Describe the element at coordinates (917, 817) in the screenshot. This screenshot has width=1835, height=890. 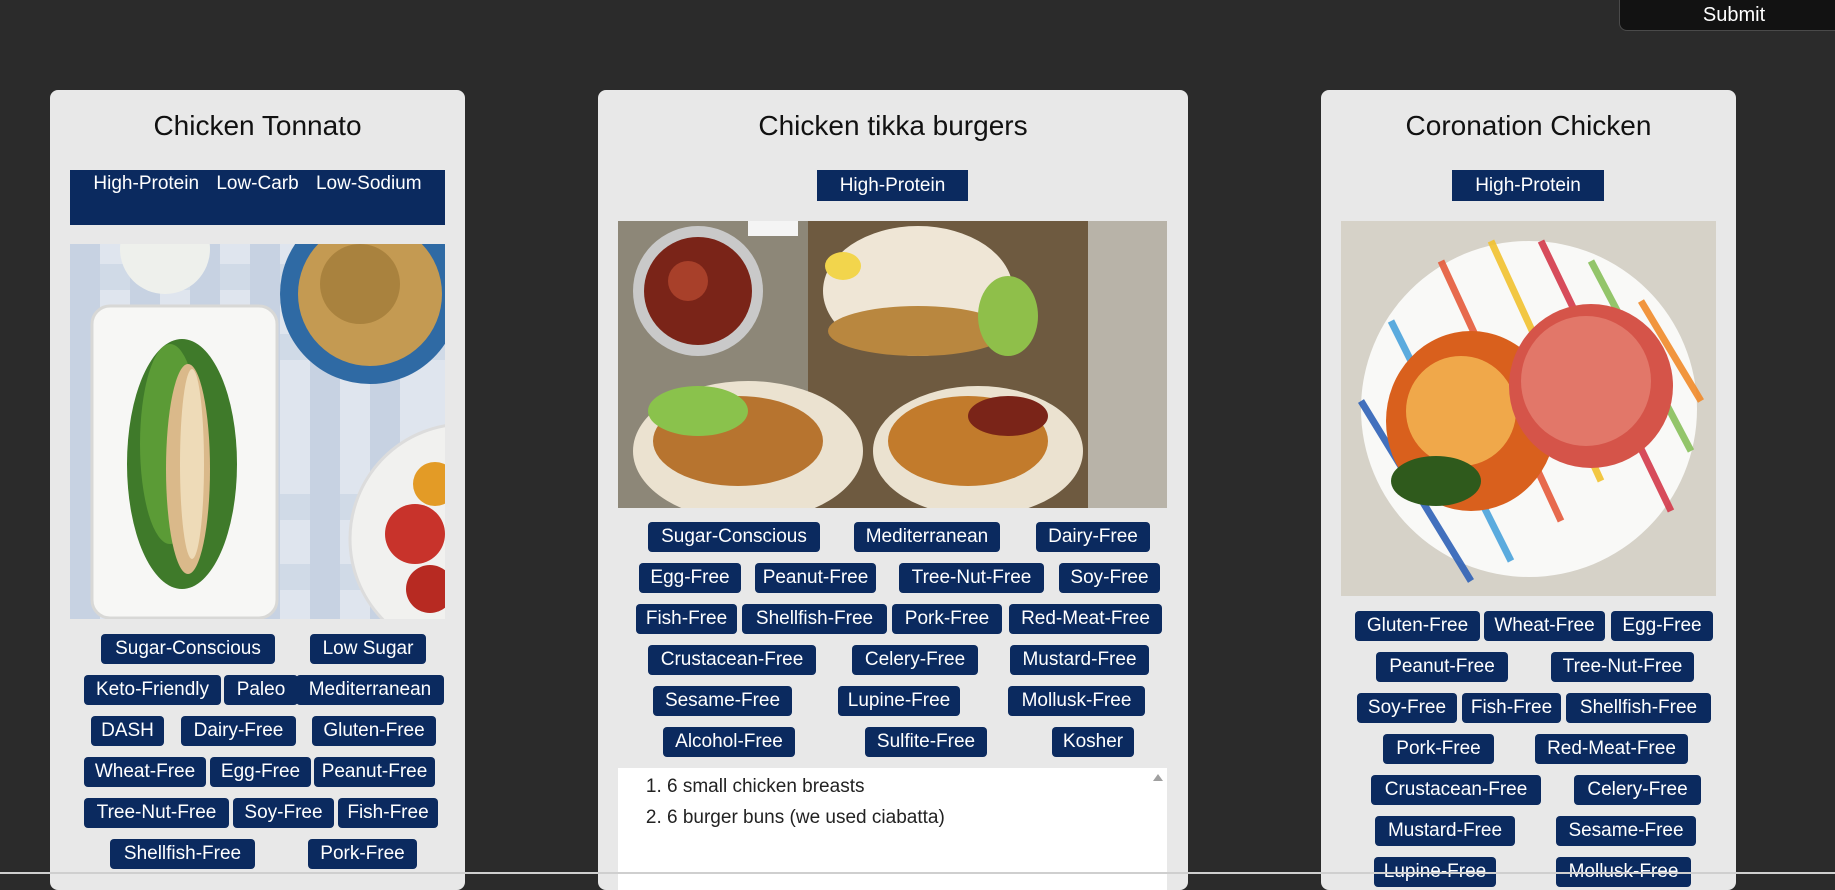
I see `ingredient-item: 6 burger buns (we used ciabatta)` at that location.